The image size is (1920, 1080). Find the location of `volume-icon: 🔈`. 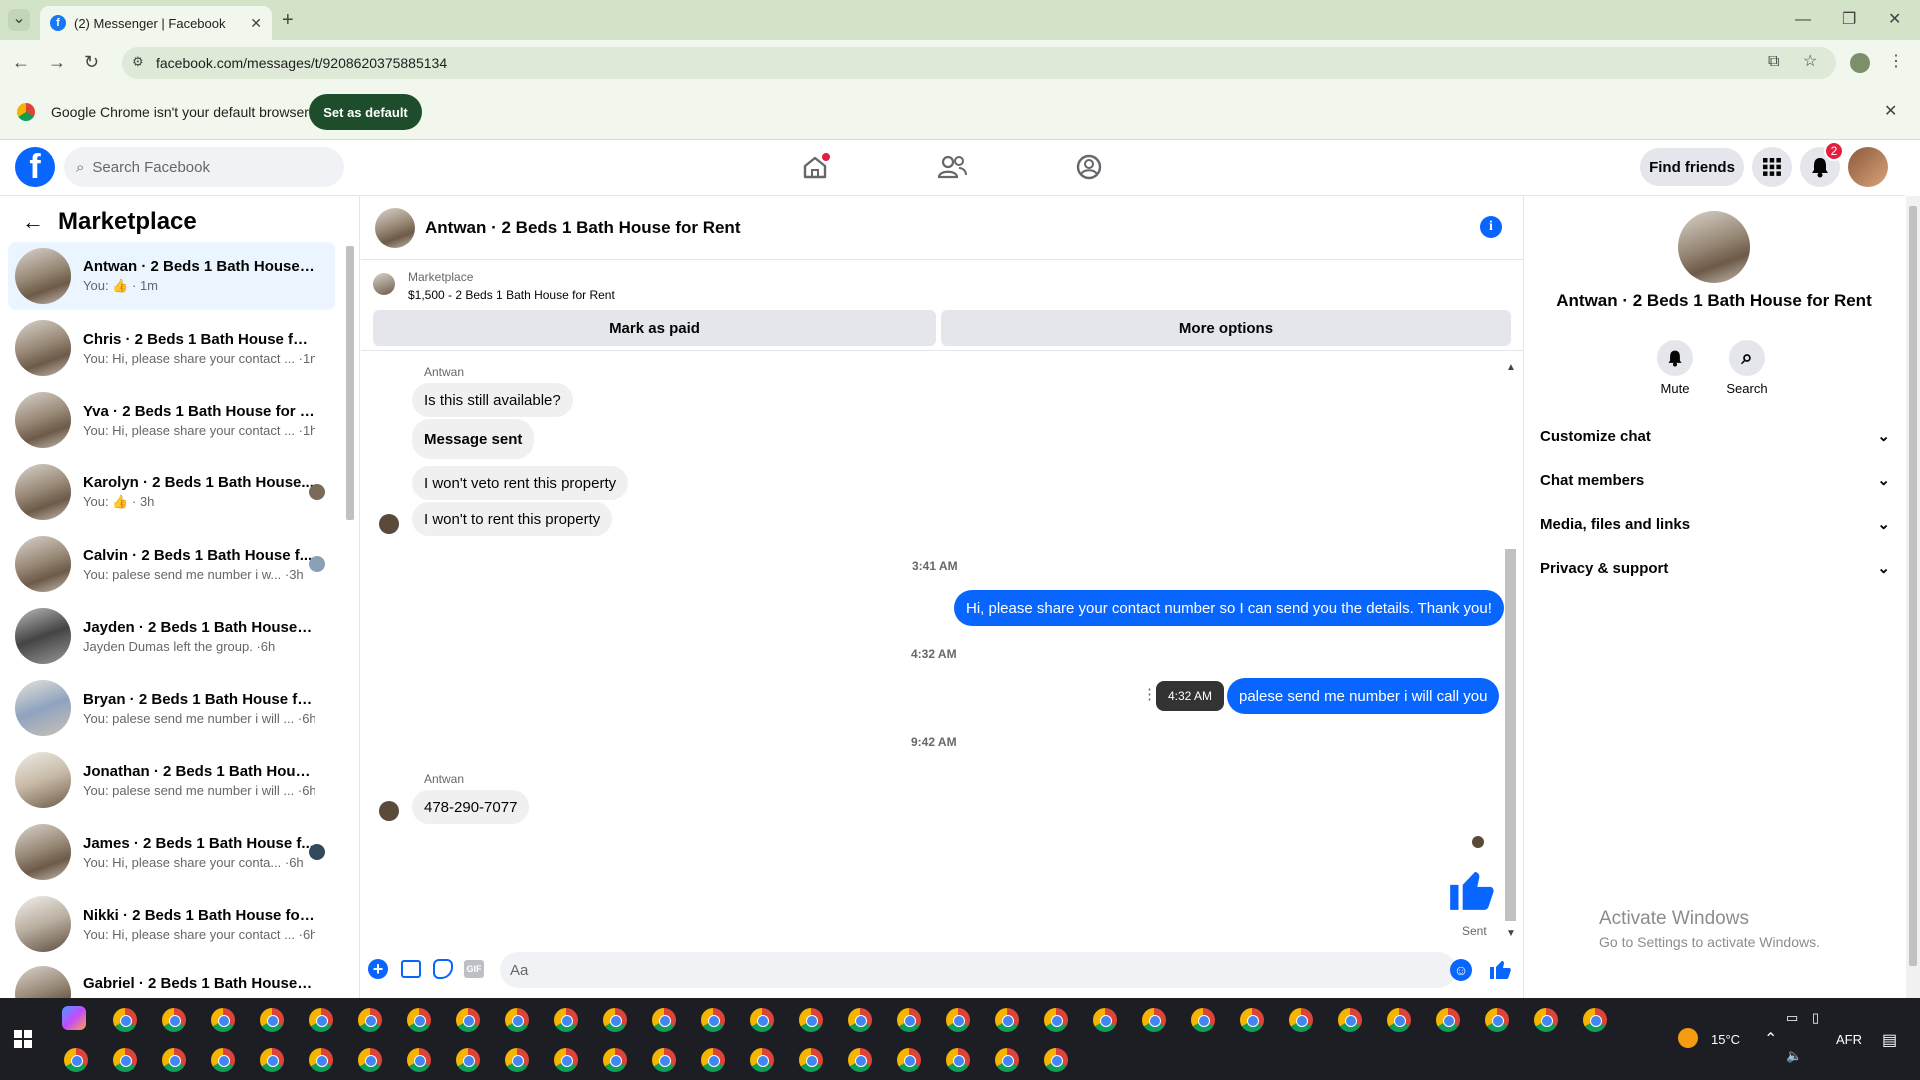

volume-icon: 🔈 is located at coordinates (1794, 1056).